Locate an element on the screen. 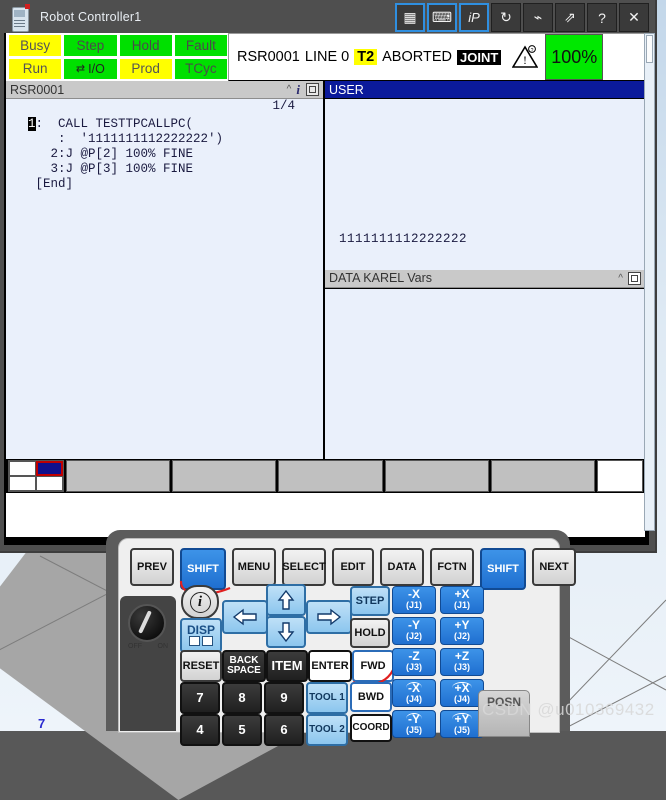 Image resolution: width=666 pixels, height=800 pixels. function-key-next is located at coordinates (620, 476).